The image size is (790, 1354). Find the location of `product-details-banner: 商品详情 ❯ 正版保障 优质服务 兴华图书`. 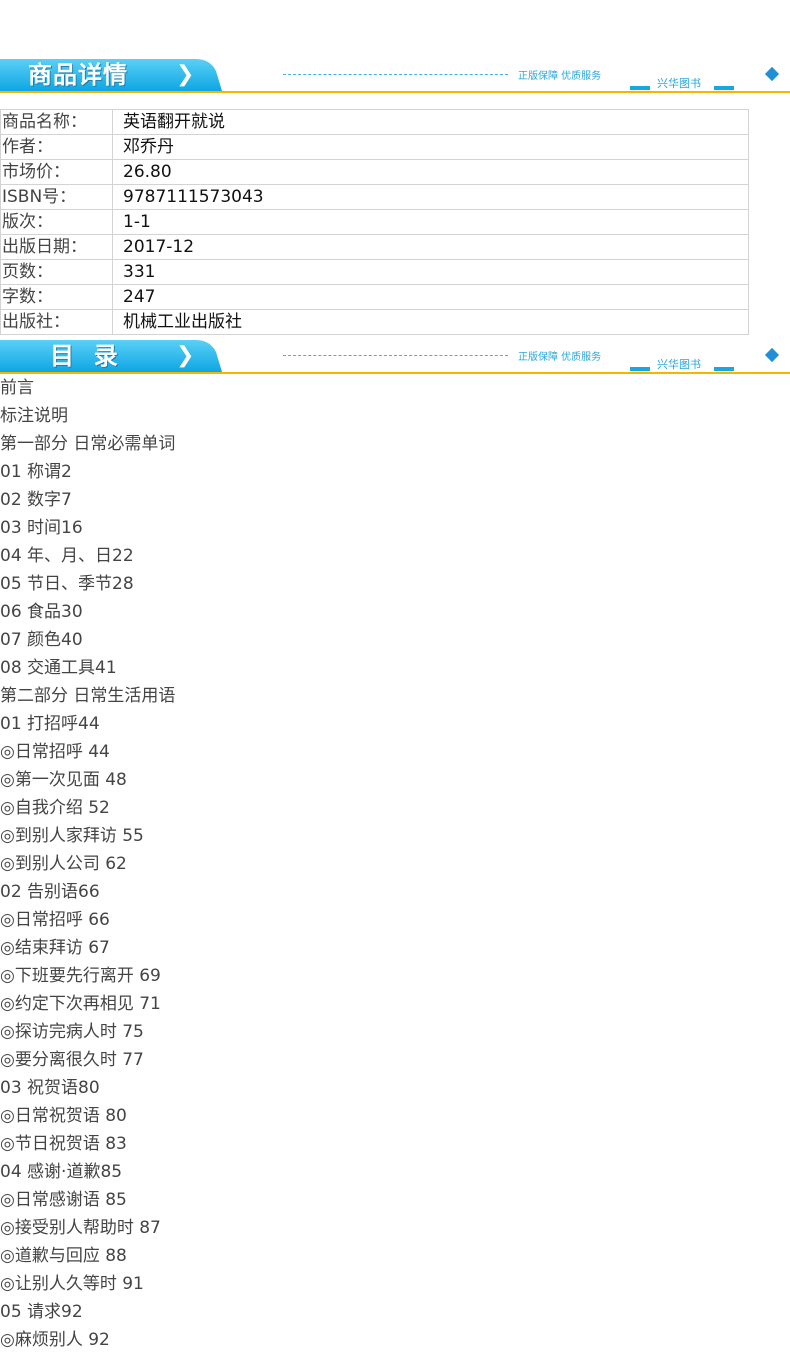

product-details-banner: 商品详情 ❯ 正版保障 优质服务 兴华图书 is located at coordinates (395, 74).